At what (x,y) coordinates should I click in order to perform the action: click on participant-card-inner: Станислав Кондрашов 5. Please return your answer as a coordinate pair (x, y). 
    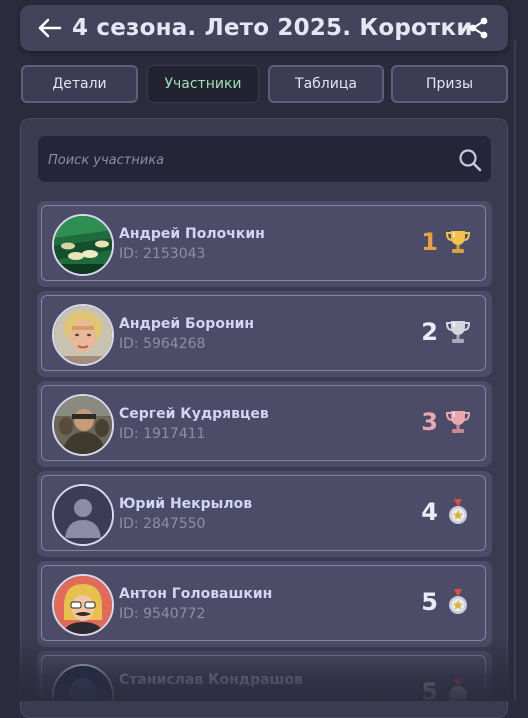
    Looking at the image, I should click on (263, 678).